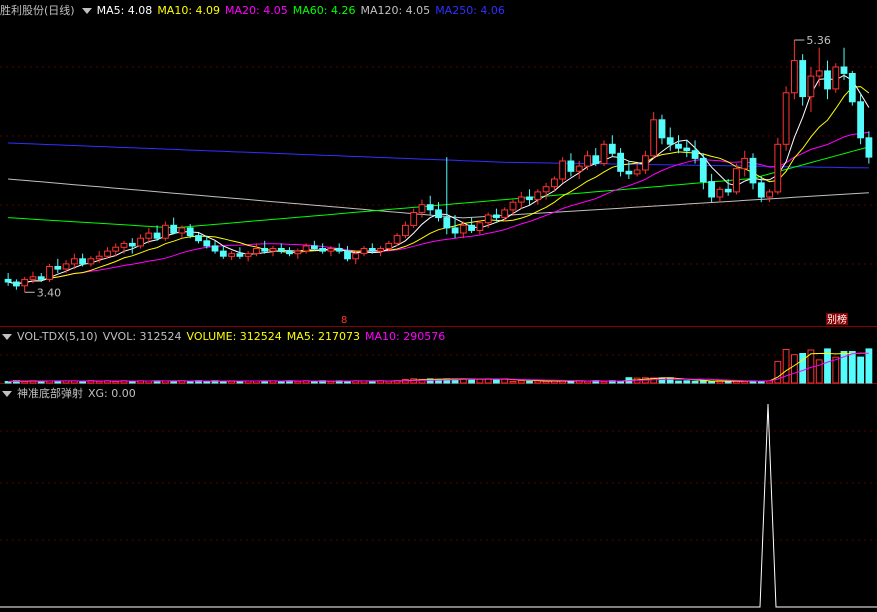 This screenshot has height=612, width=877. What do you see at coordinates (142, 336) in the screenshot?
I see `vol-legend-0: VVOL: 312524` at bounding box center [142, 336].